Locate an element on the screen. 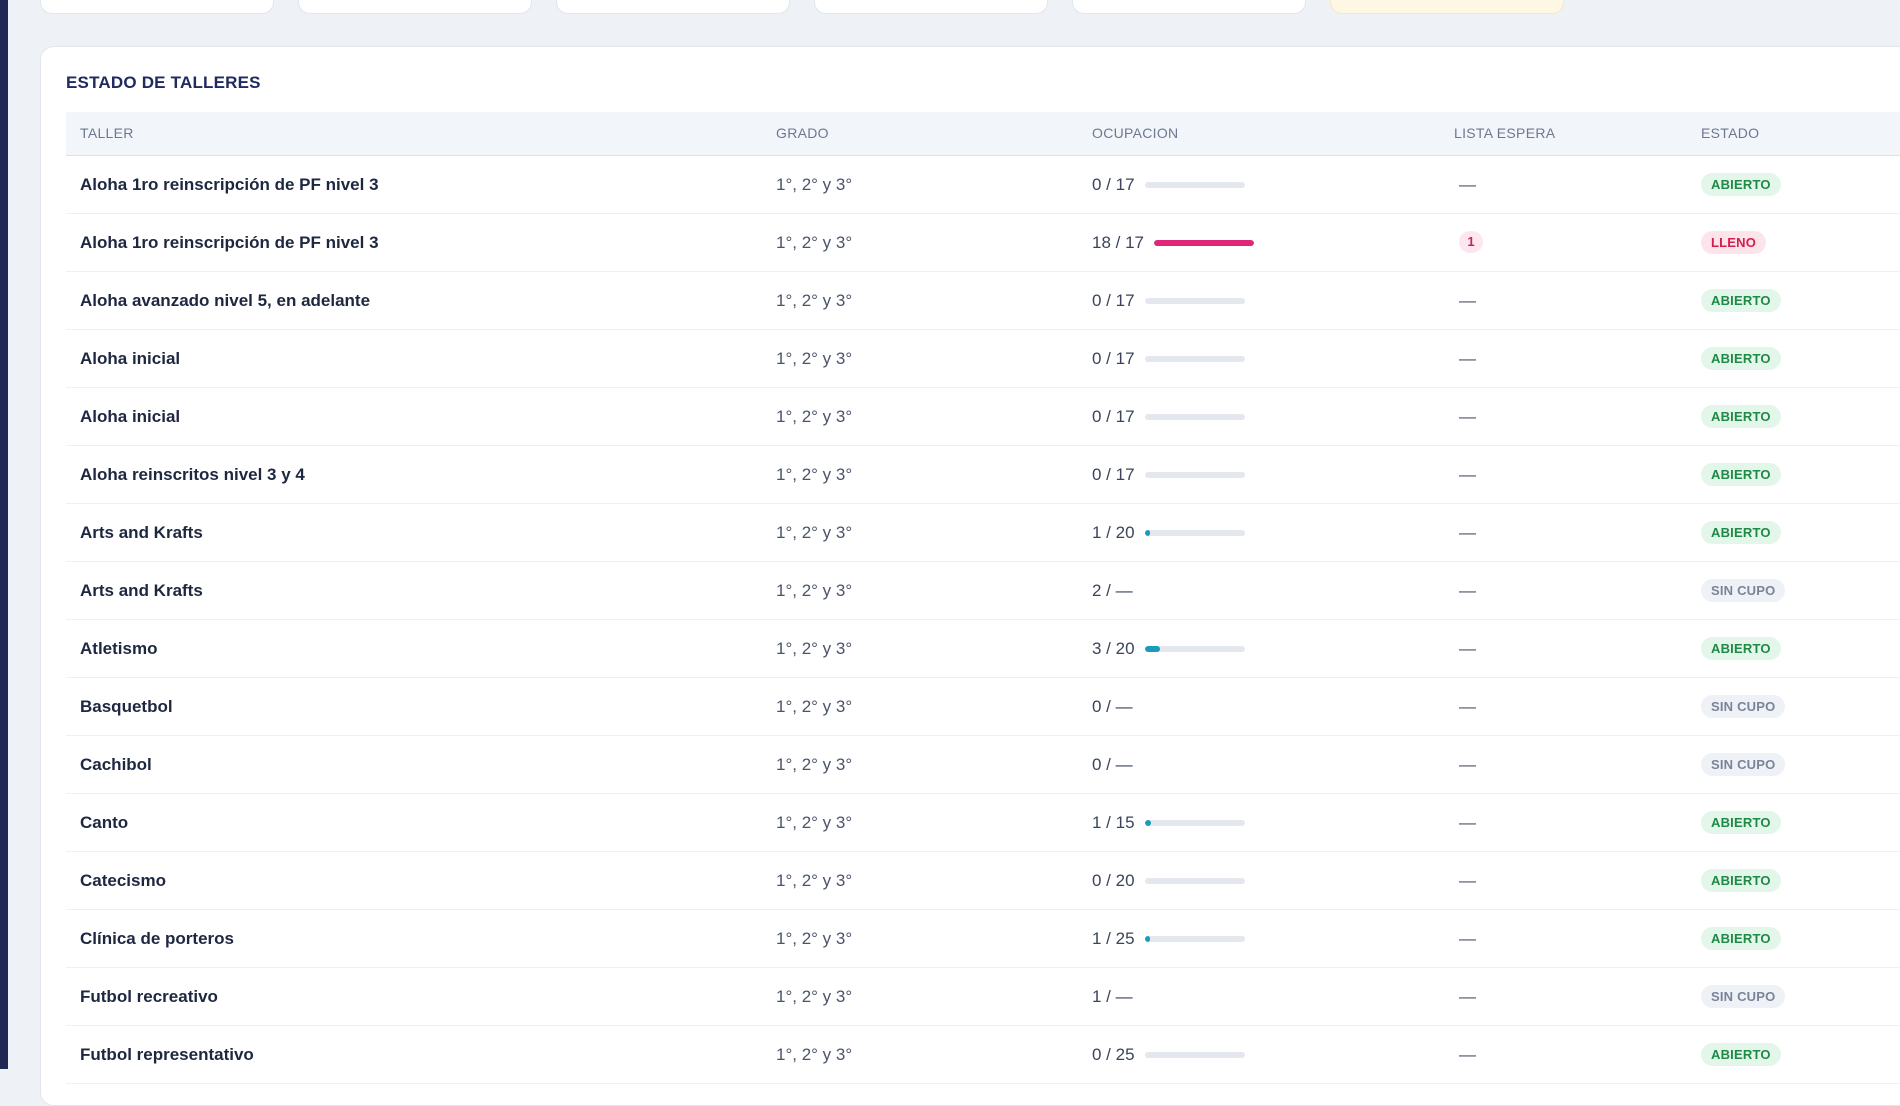 This screenshot has width=1900, height=1106. table-row: Basquetbol 1°, 2° y 3° 0 / — — SIN CUPO is located at coordinates (983, 707).